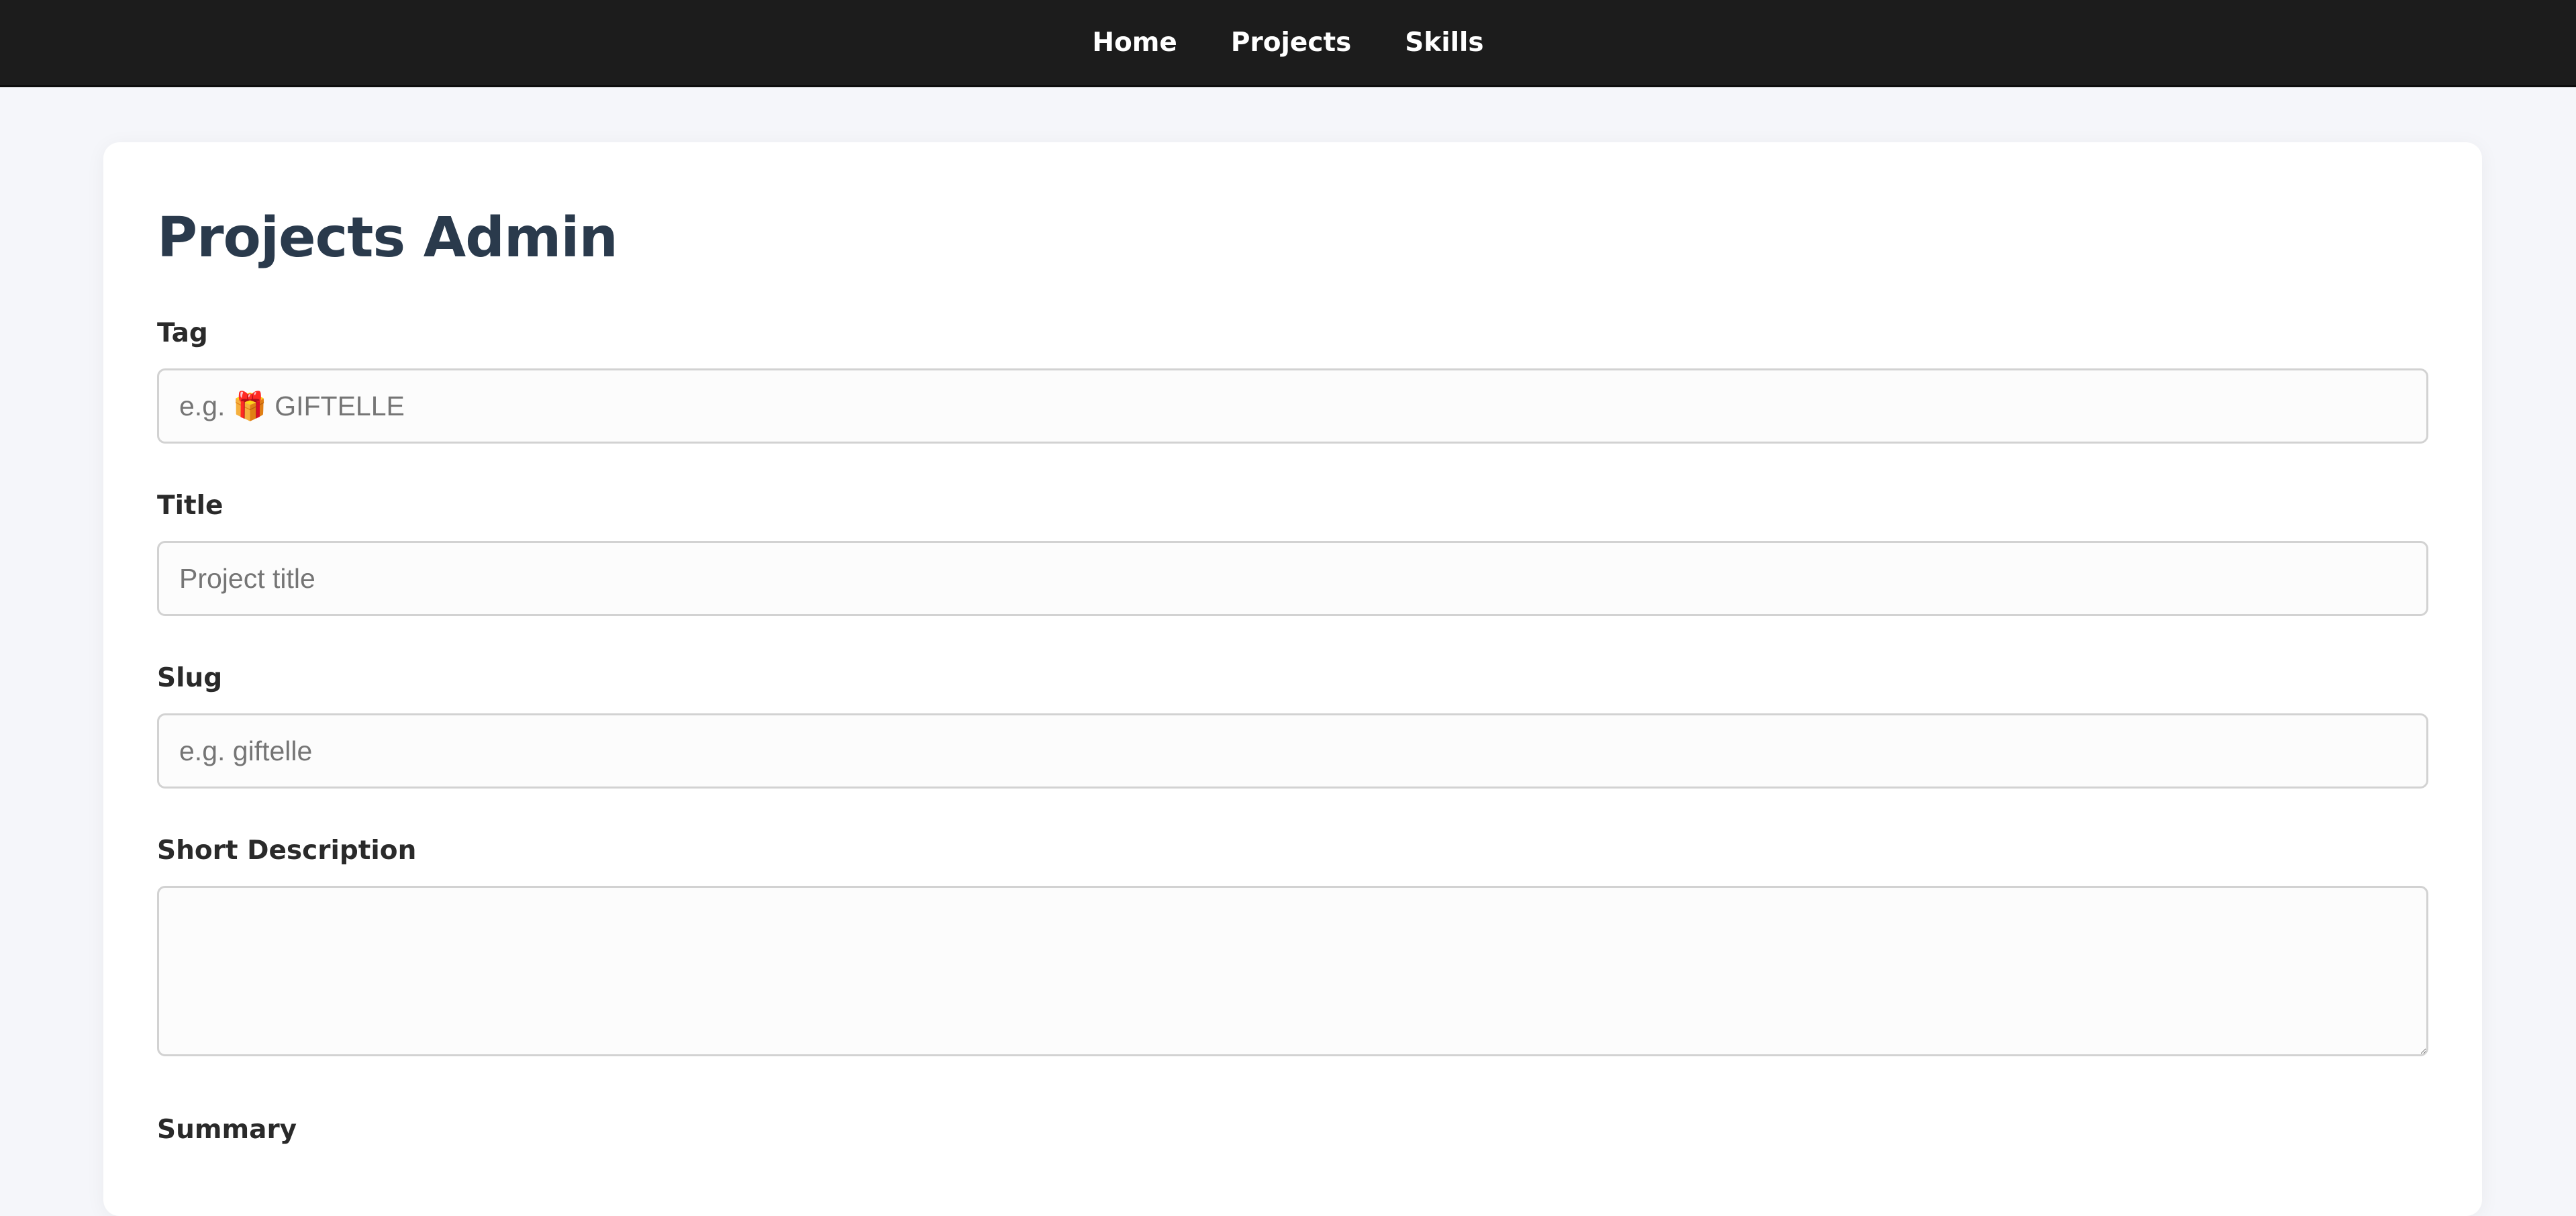  I want to click on top-nav-bar: Home Projects Skills, so click(1288, 43).